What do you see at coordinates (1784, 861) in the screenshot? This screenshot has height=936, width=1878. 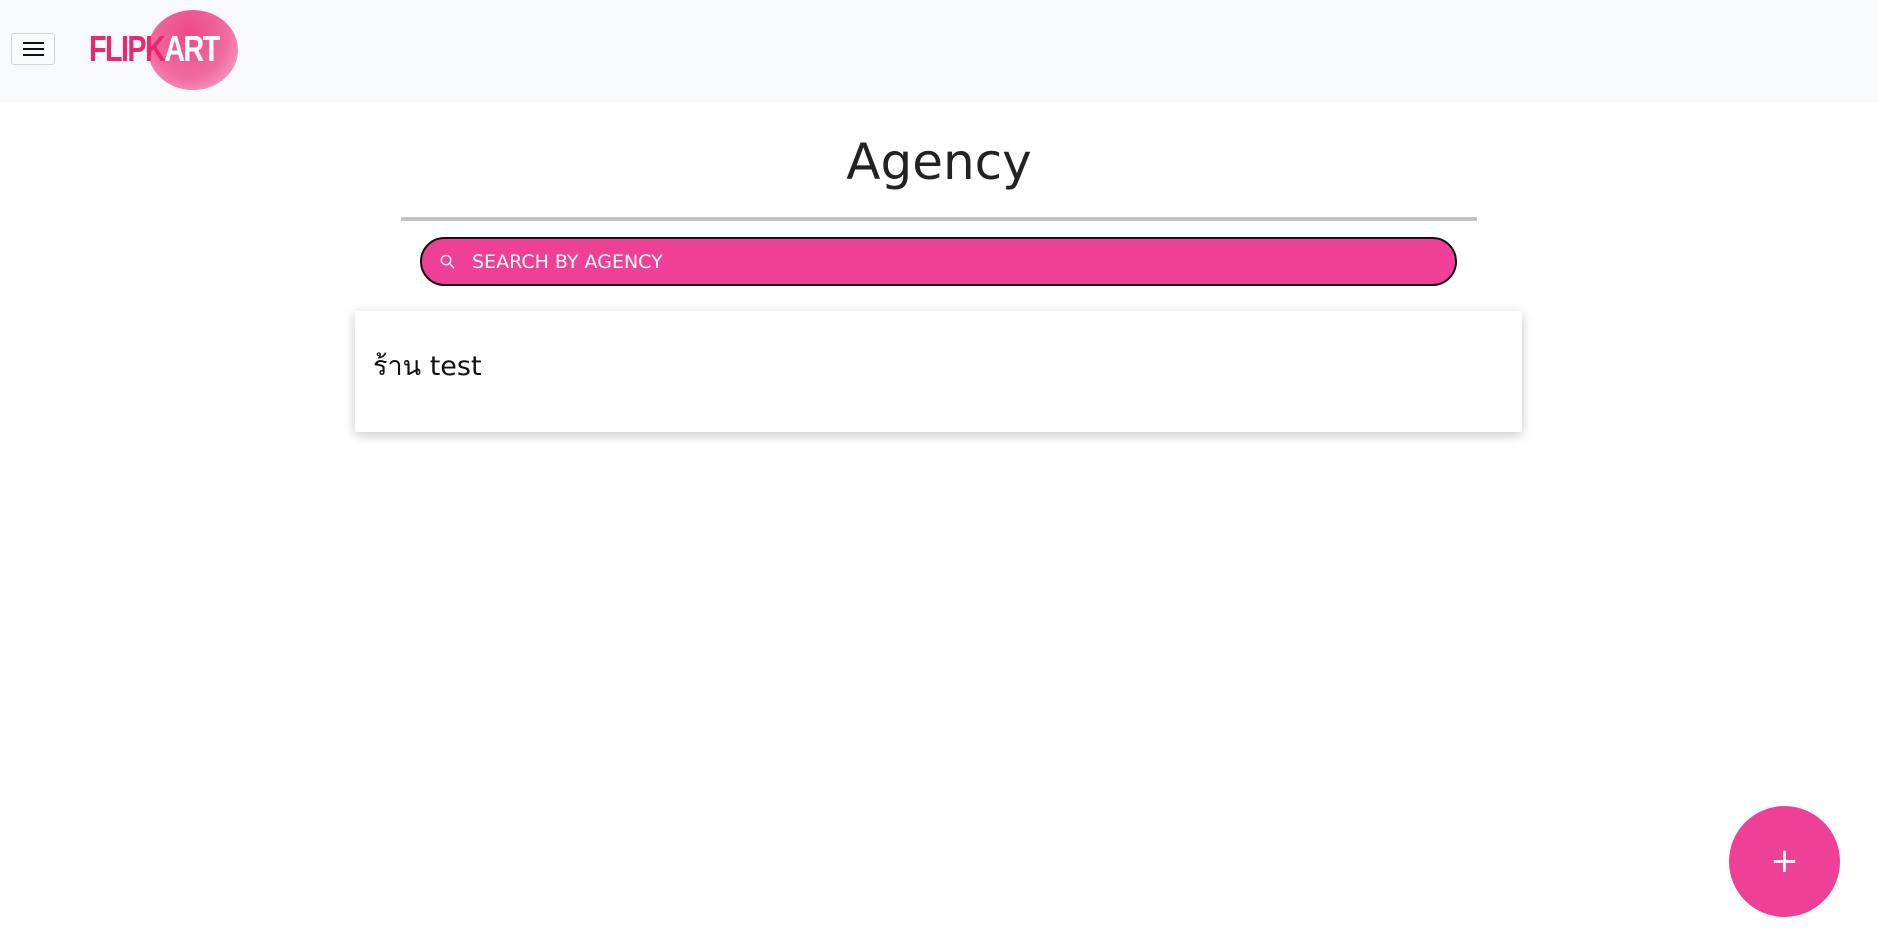 I see `add-agency-button: +` at bounding box center [1784, 861].